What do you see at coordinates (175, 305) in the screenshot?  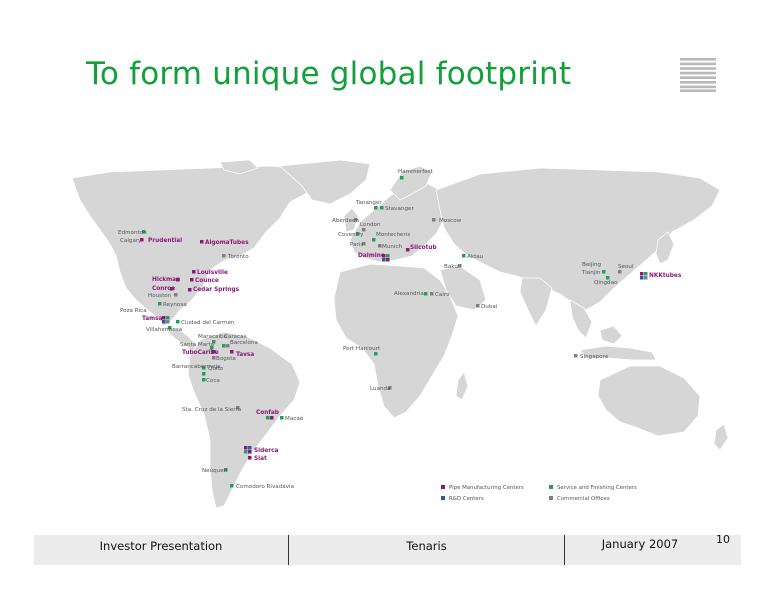 I see `reynosa-label: Reynosa` at bounding box center [175, 305].